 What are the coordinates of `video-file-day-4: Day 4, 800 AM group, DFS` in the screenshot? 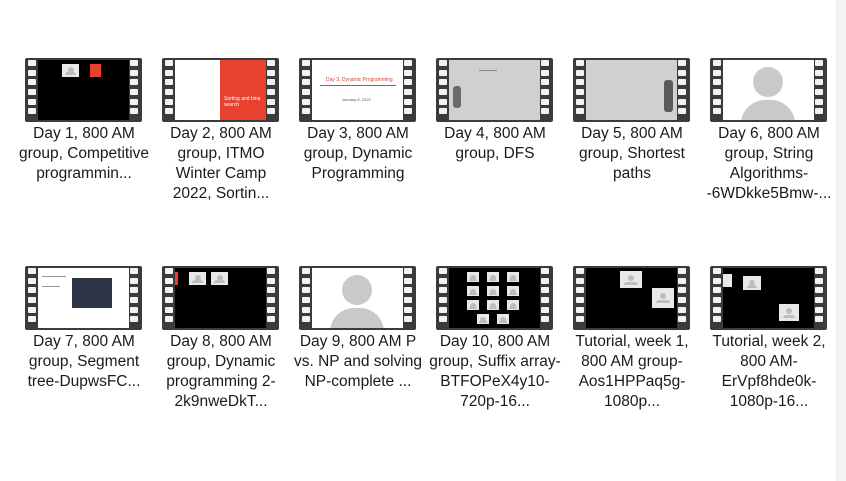 It's located at (500, 138).